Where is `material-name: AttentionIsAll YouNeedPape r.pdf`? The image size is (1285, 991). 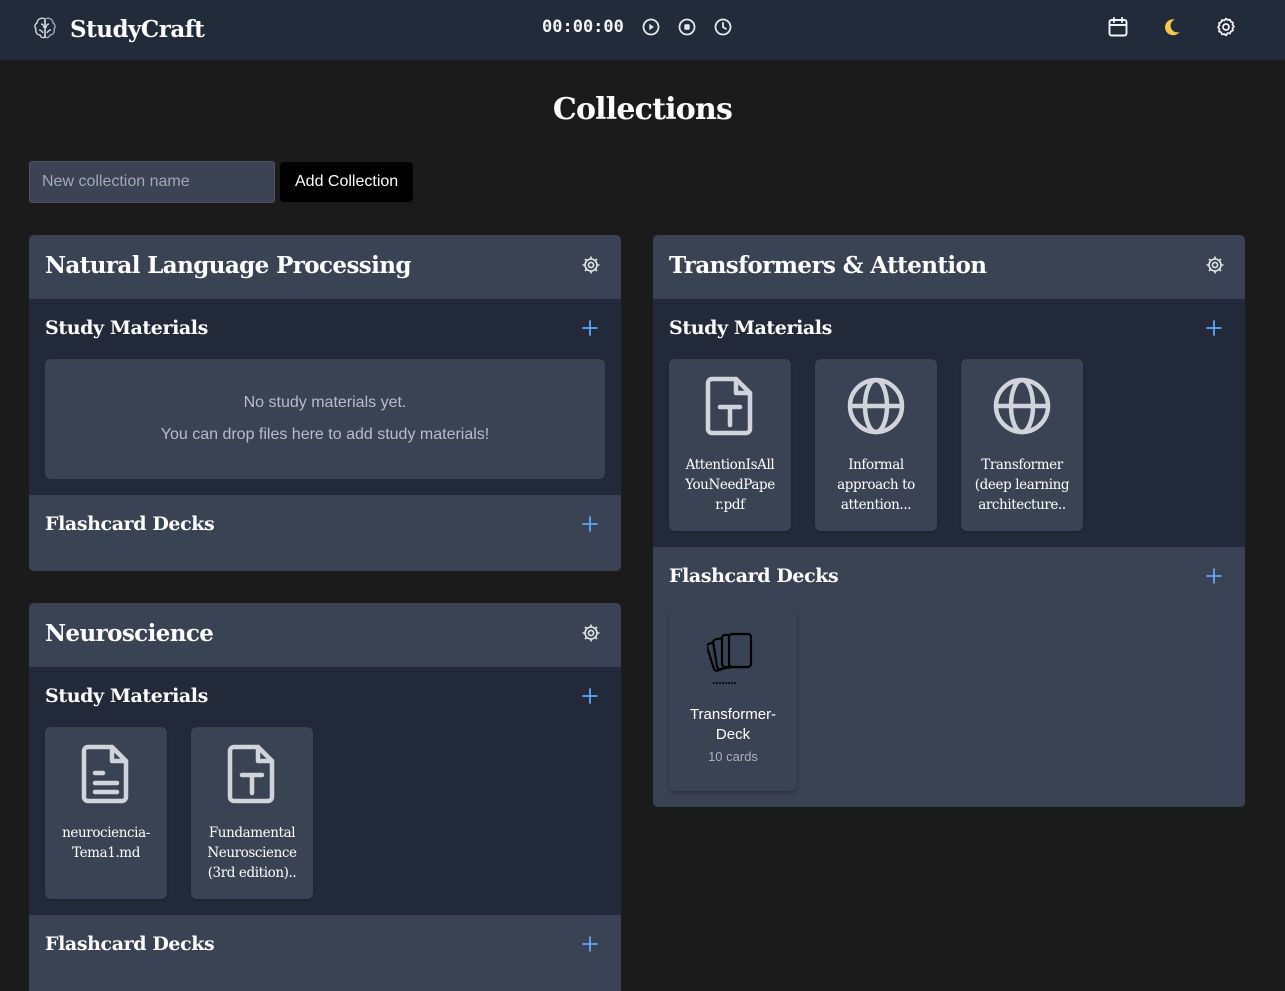
material-name: AttentionIsAll YouNeedPape r.pdf is located at coordinates (730, 485).